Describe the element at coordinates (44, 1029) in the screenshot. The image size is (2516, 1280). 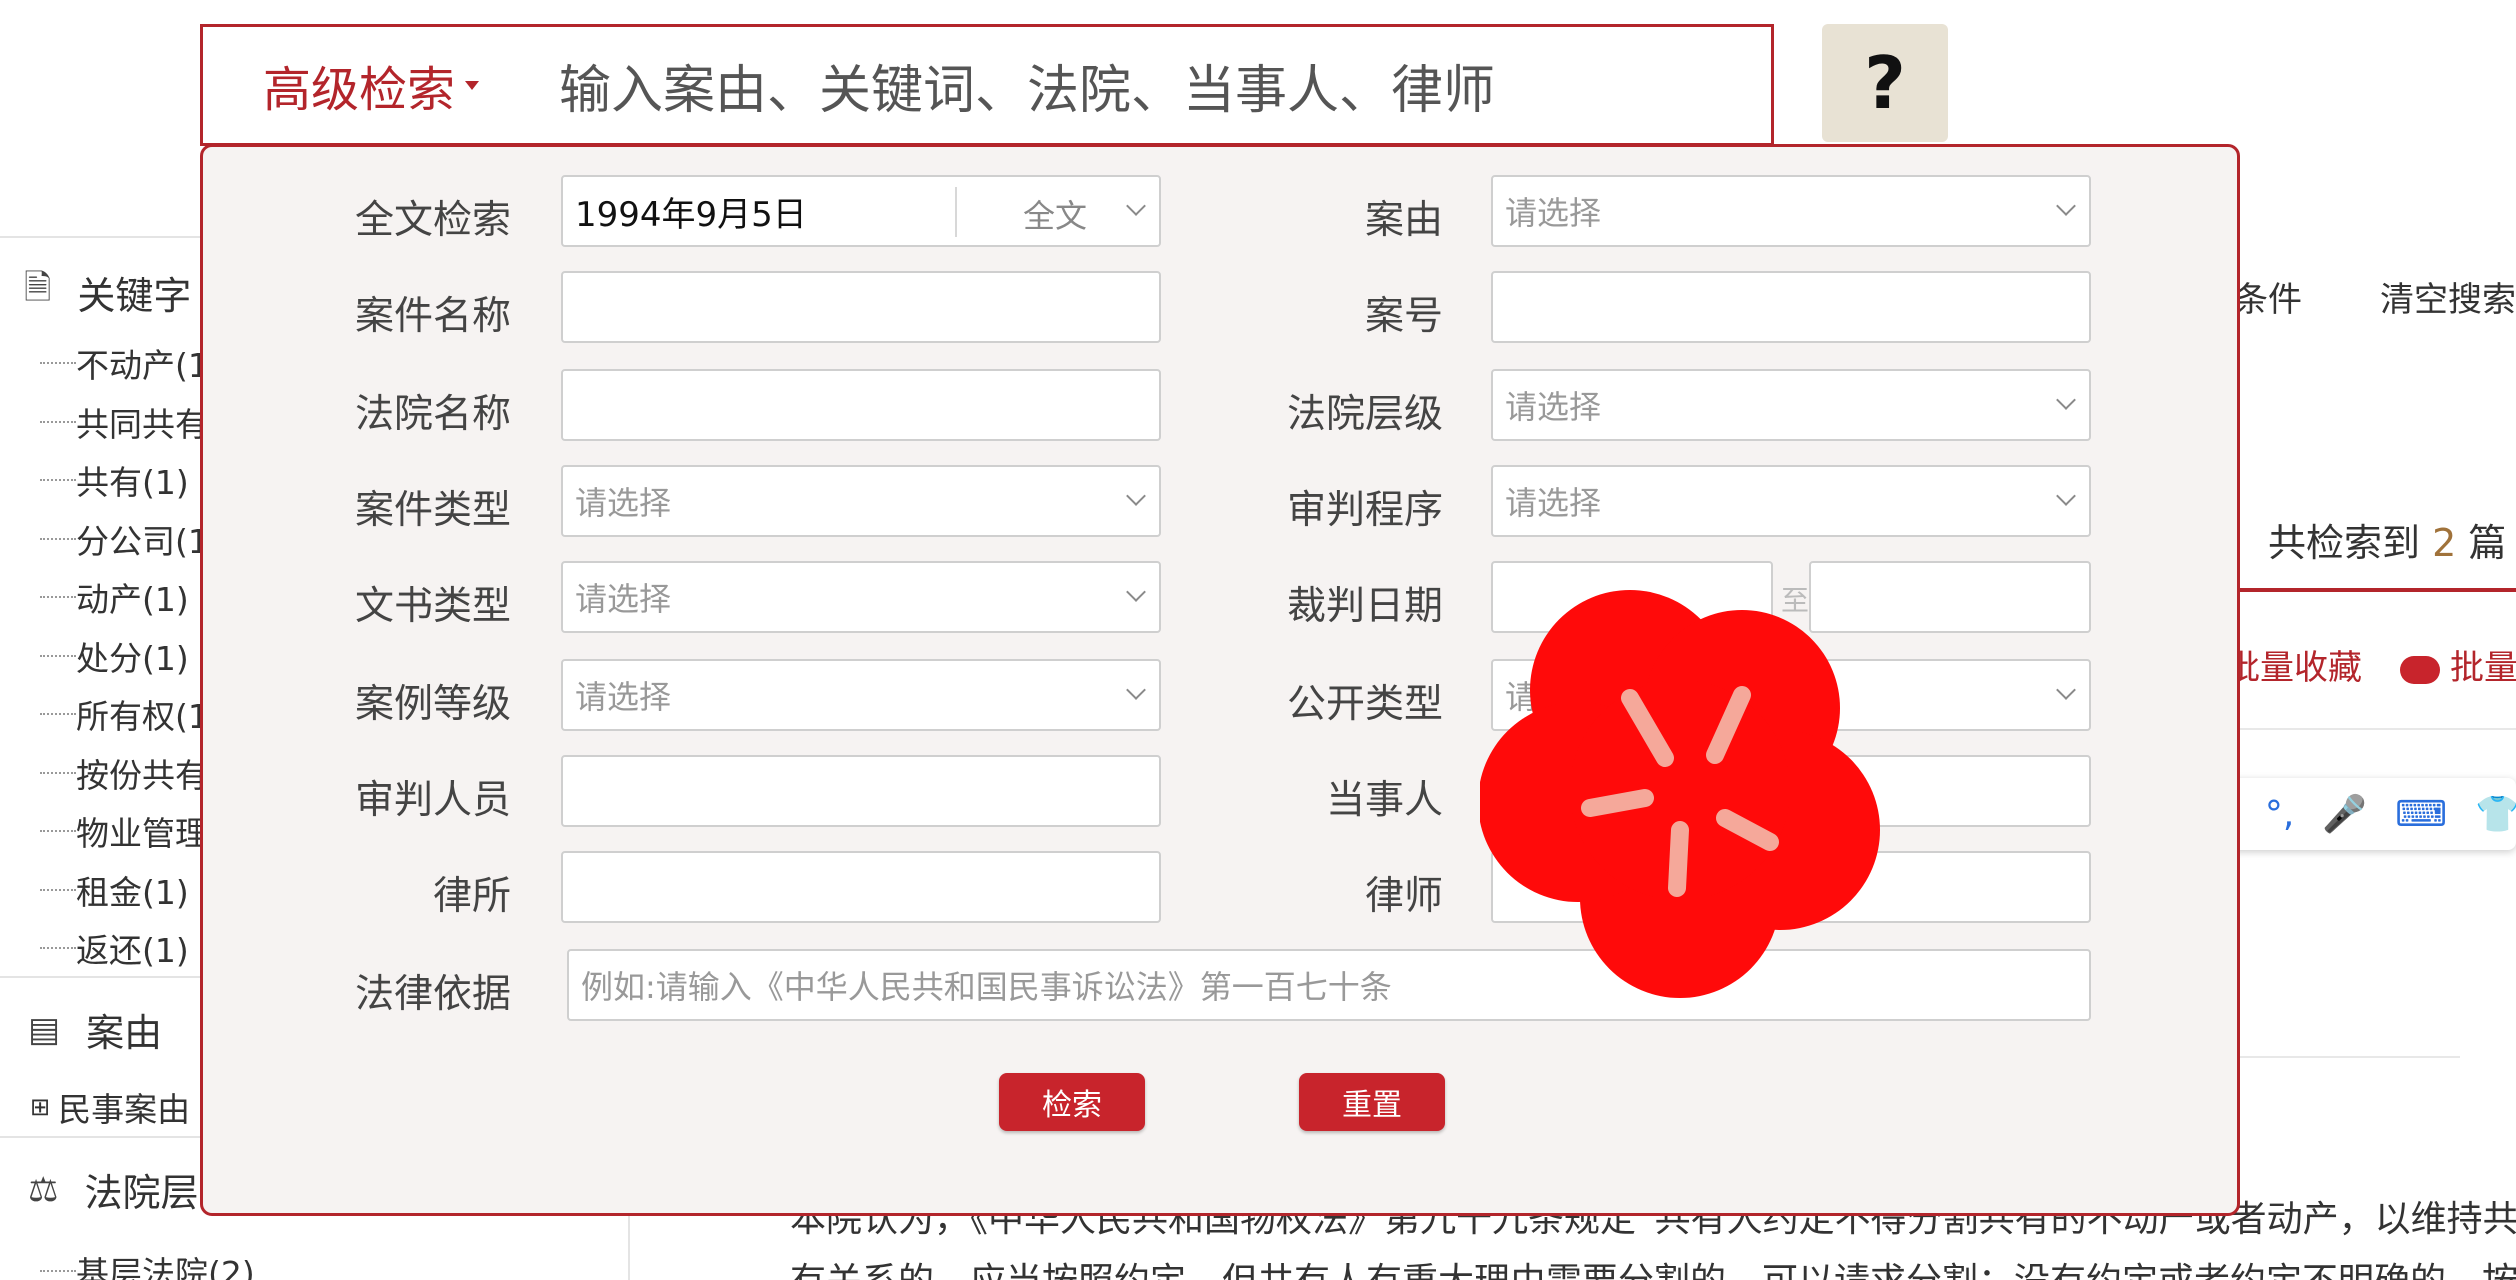
I see `list-icon: ▤` at that location.